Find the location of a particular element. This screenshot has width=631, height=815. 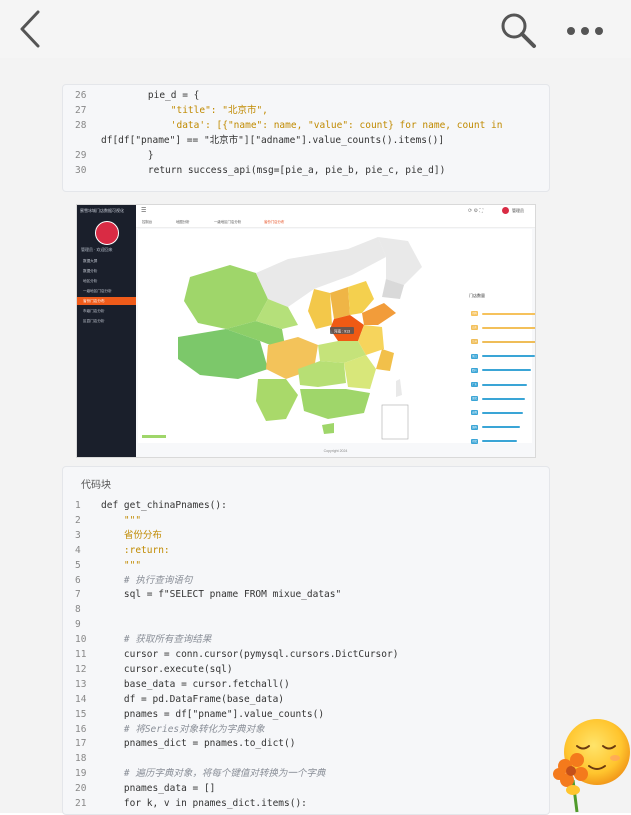

code-line: 13 base_data = cursor.fetchall() is located at coordinates (306, 684).